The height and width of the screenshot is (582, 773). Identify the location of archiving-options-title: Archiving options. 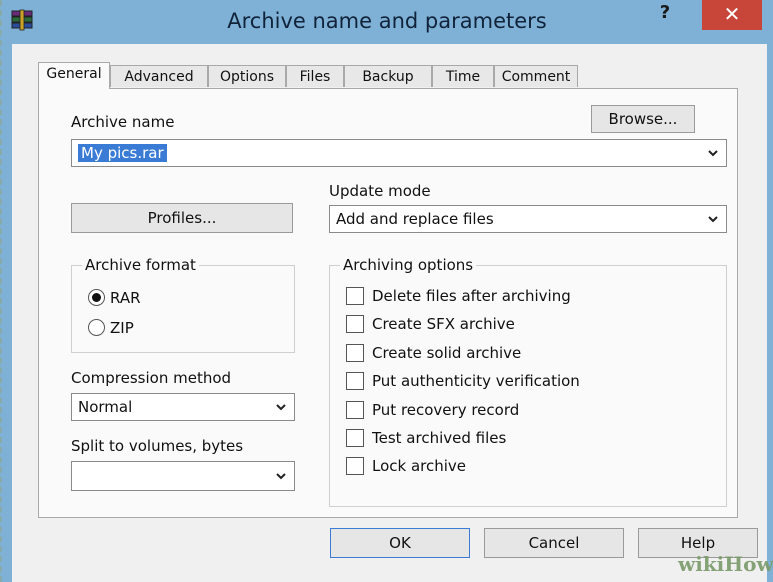
(408, 265).